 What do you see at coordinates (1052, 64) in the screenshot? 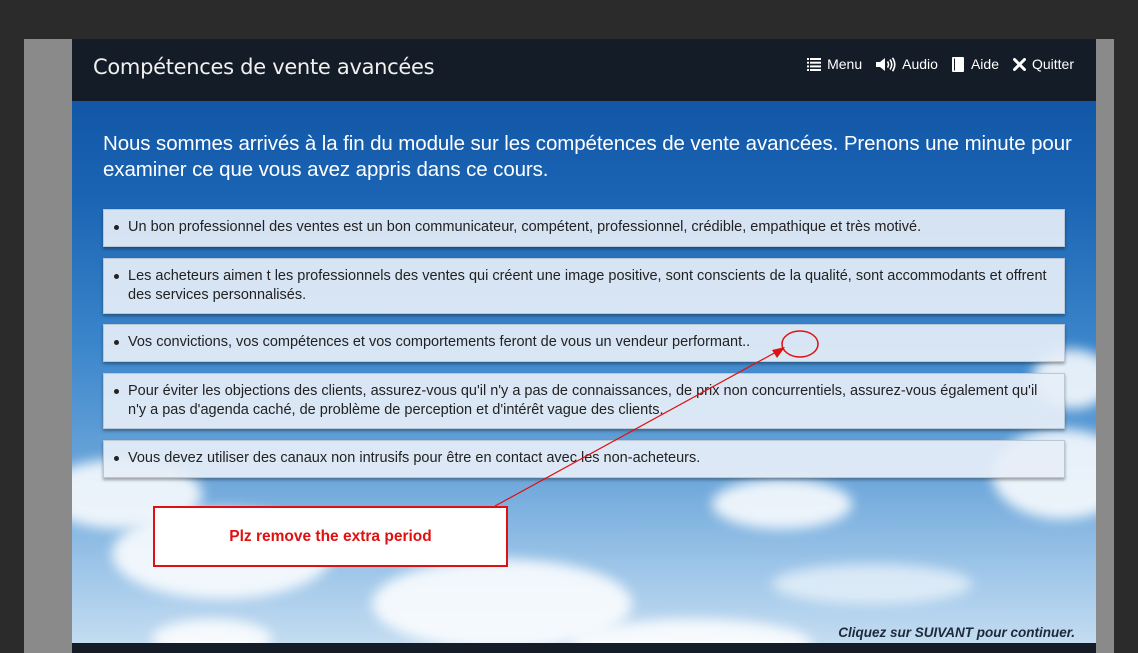
I see `quit-label: Quitter` at bounding box center [1052, 64].